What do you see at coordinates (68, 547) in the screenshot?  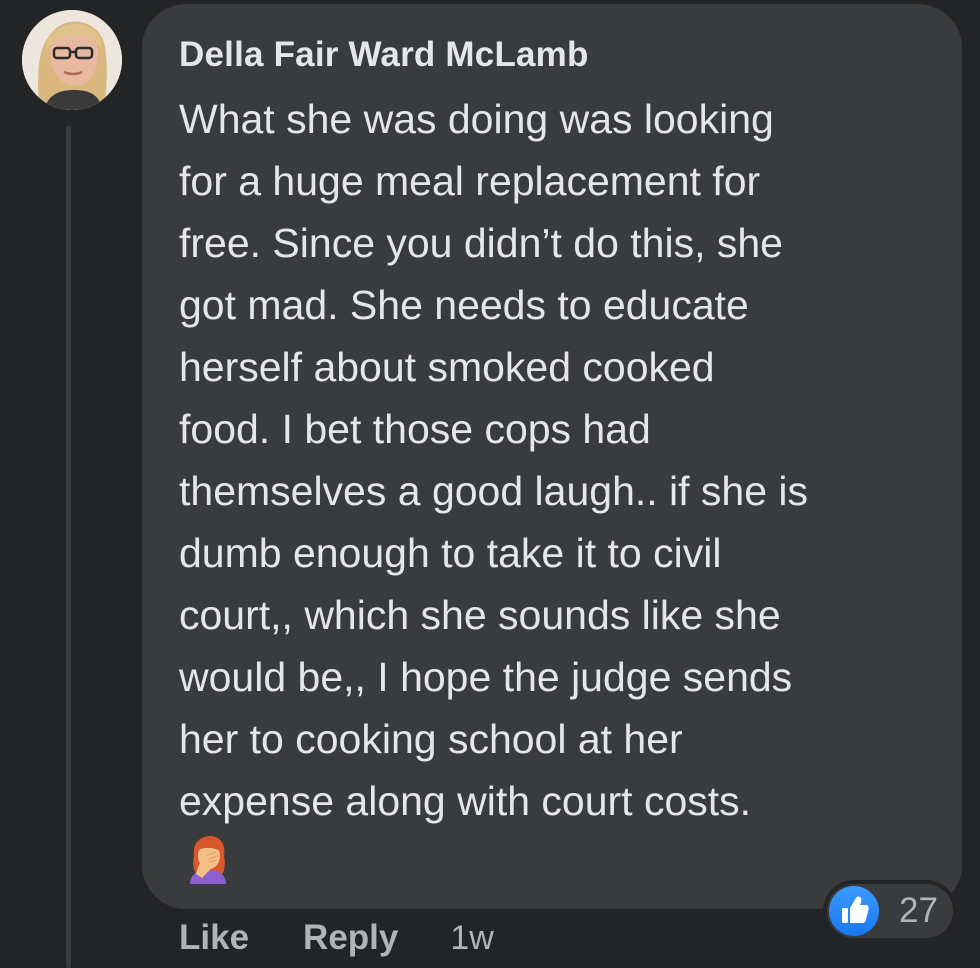 I see `thread-connector-line` at bounding box center [68, 547].